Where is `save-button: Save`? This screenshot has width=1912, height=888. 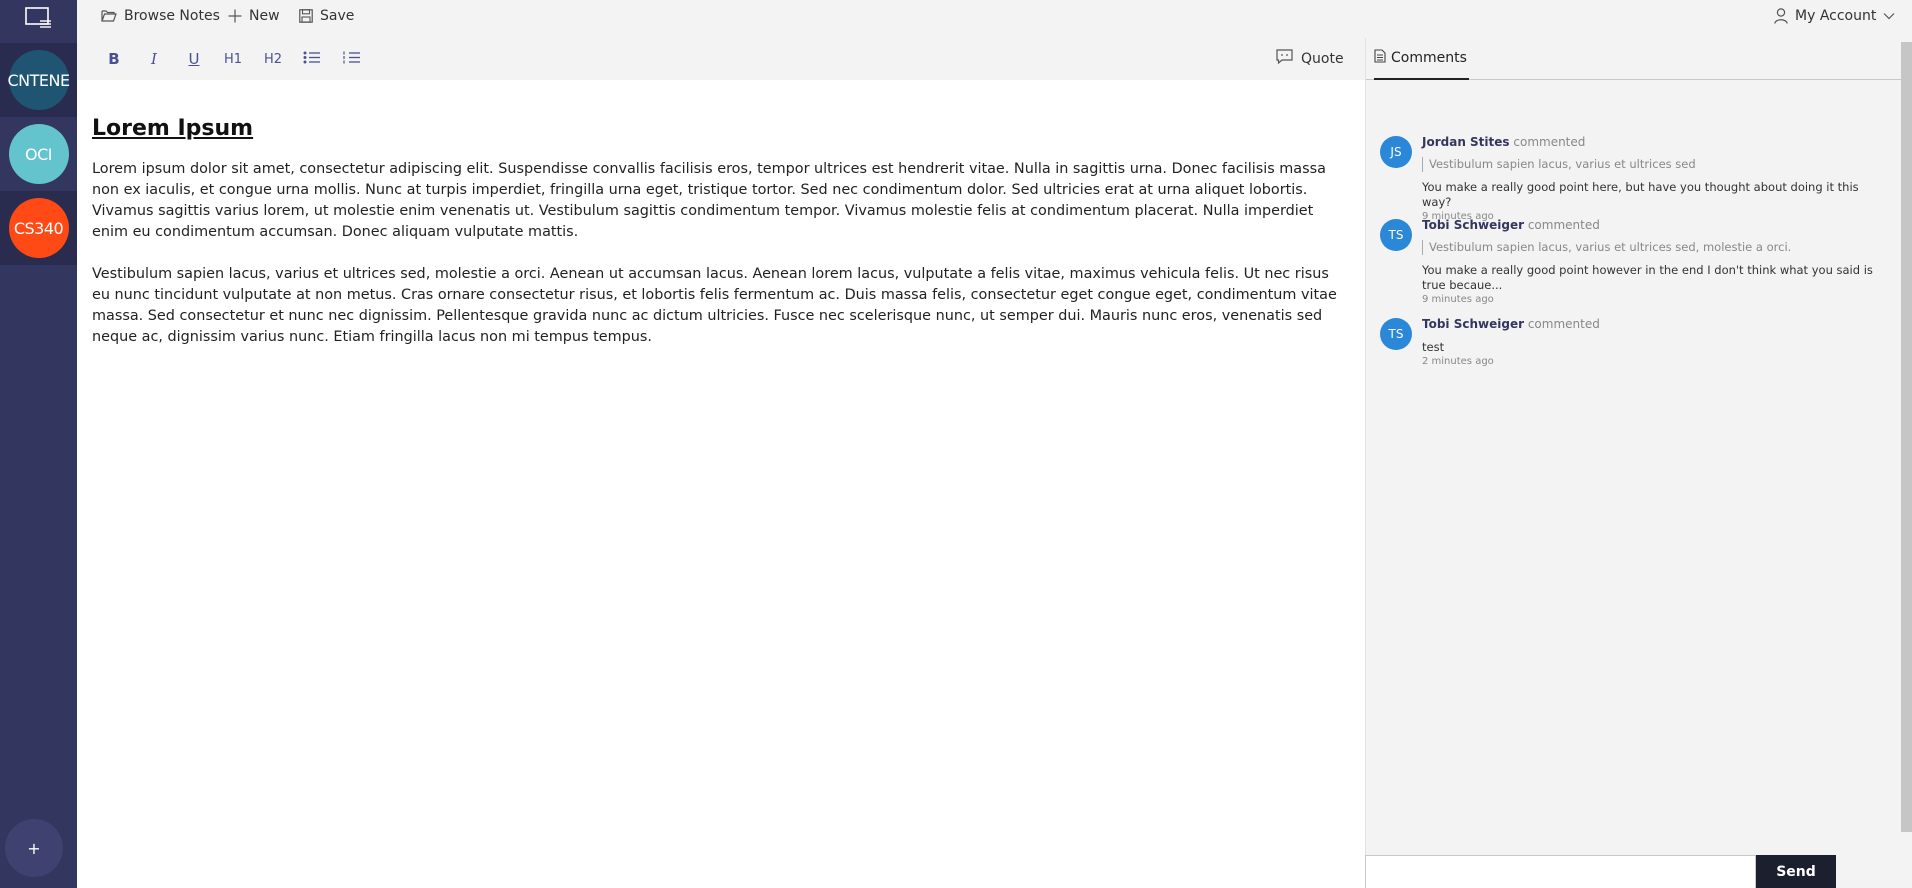 save-button: Save is located at coordinates (326, 16).